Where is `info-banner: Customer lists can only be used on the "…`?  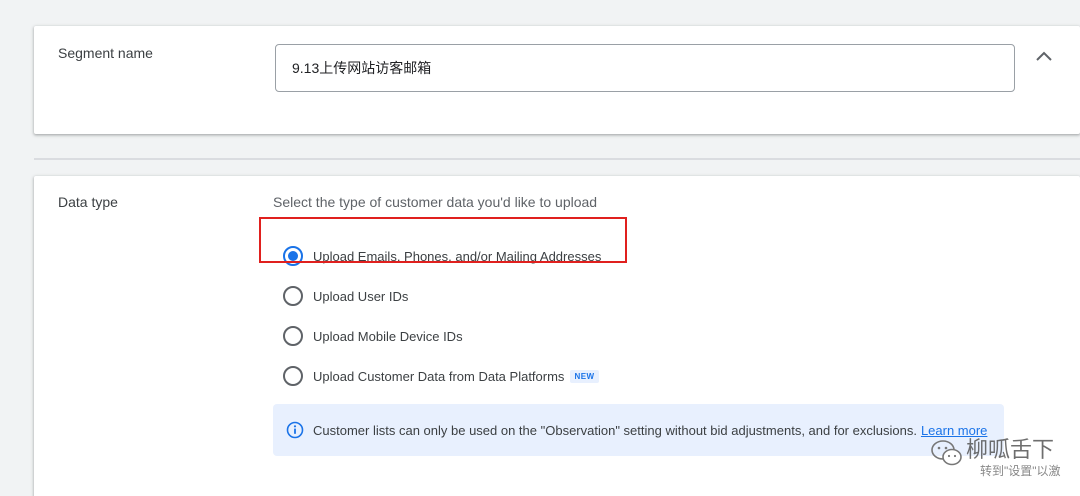 info-banner: Customer lists can only be used on the "… is located at coordinates (638, 430).